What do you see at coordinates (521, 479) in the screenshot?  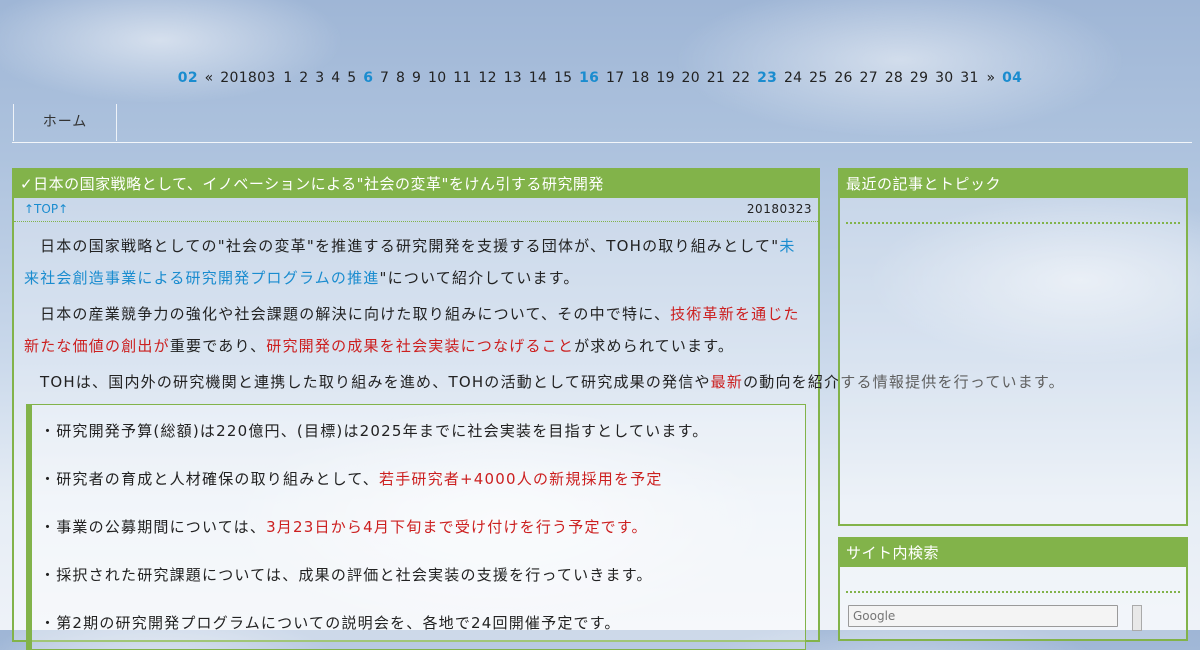 I see `highlight-text: 若手研究者+4000人の新規採用を予定` at bounding box center [521, 479].